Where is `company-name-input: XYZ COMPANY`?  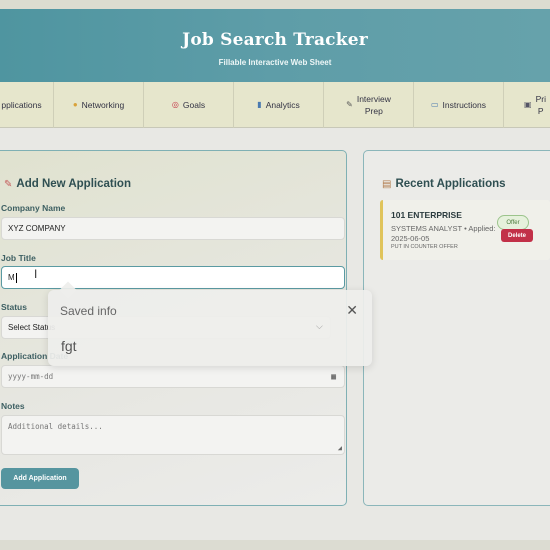 company-name-input: XYZ COMPANY is located at coordinates (173, 228).